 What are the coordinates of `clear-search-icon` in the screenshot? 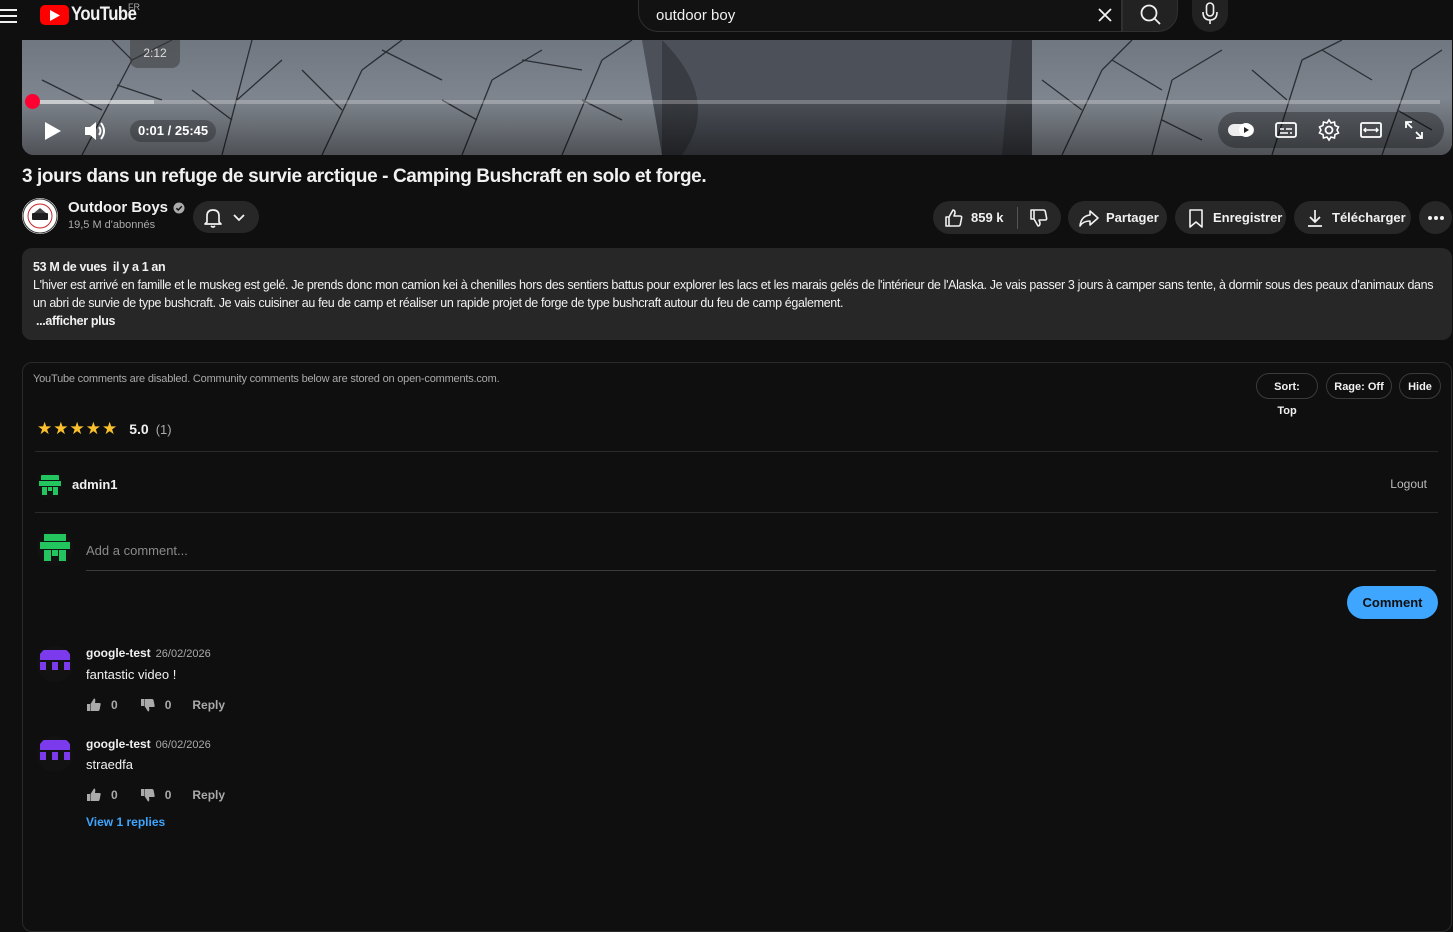 It's located at (1105, 15).